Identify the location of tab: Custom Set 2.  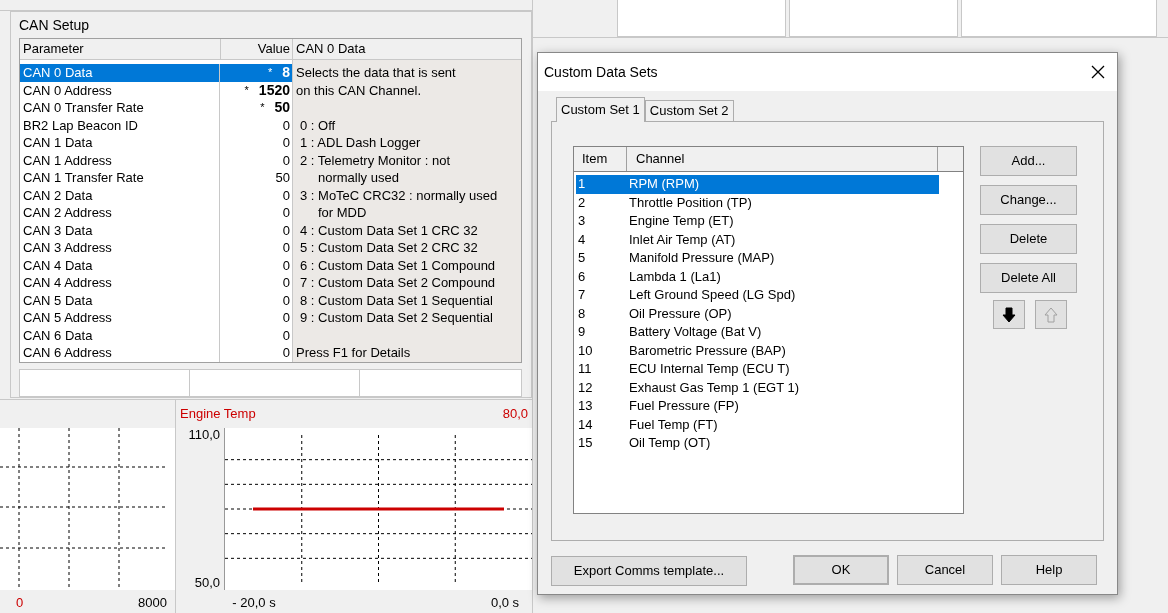
(689, 110).